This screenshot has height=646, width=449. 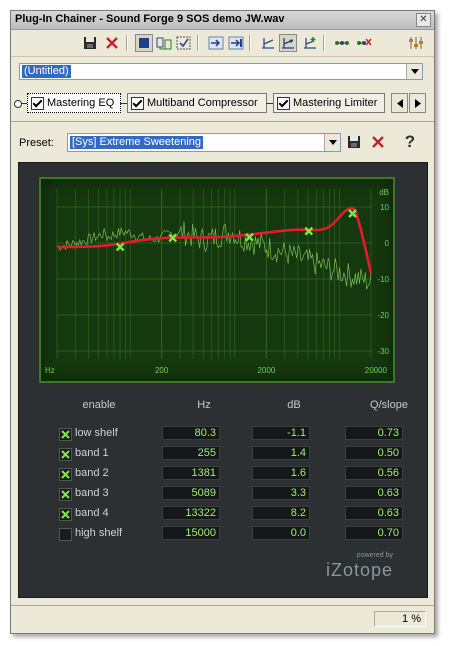 I want to click on configure-icon, so click(x=184, y=43).